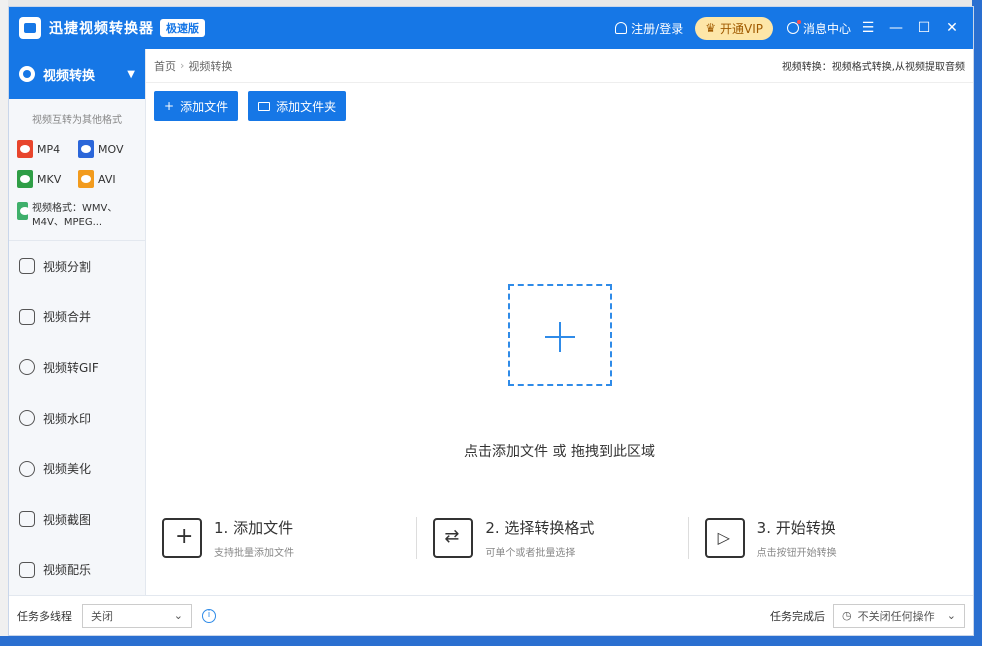 This screenshot has height=646, width=982. Describe the element at coordinates (69, 74) in the screenshot. I see `sidebar-active-label: 视频转换` at that location.